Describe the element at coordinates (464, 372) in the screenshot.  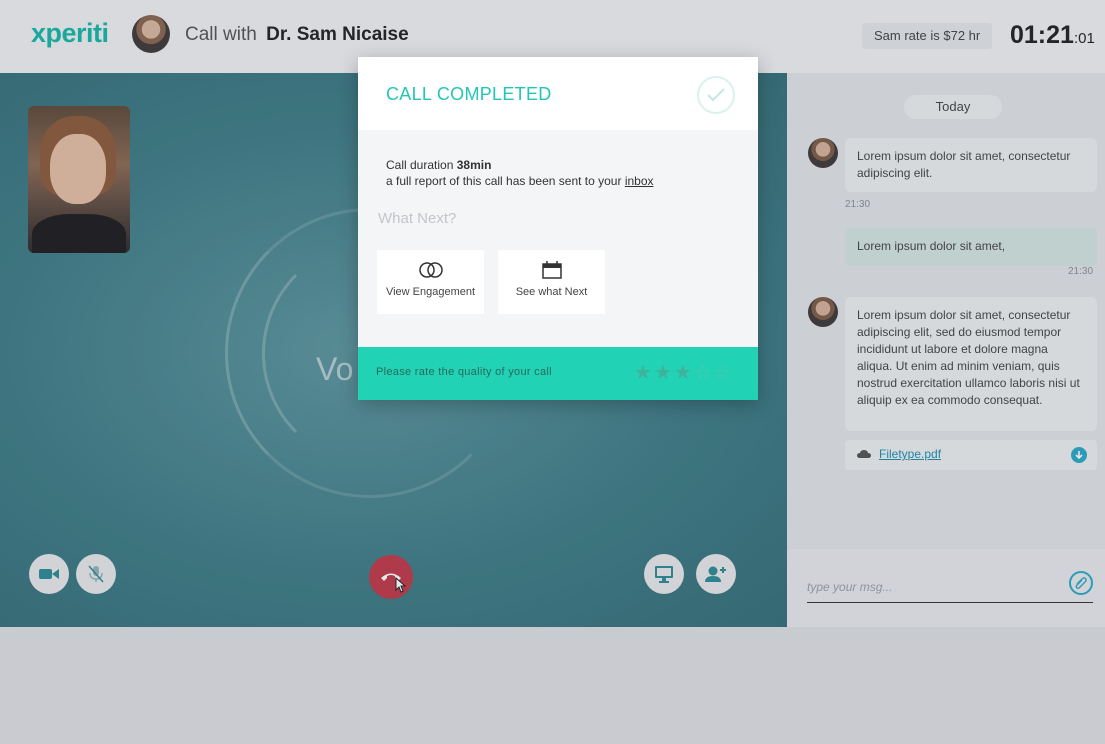
I see `rating-prompt: Please rate the quality of your call` at that location.